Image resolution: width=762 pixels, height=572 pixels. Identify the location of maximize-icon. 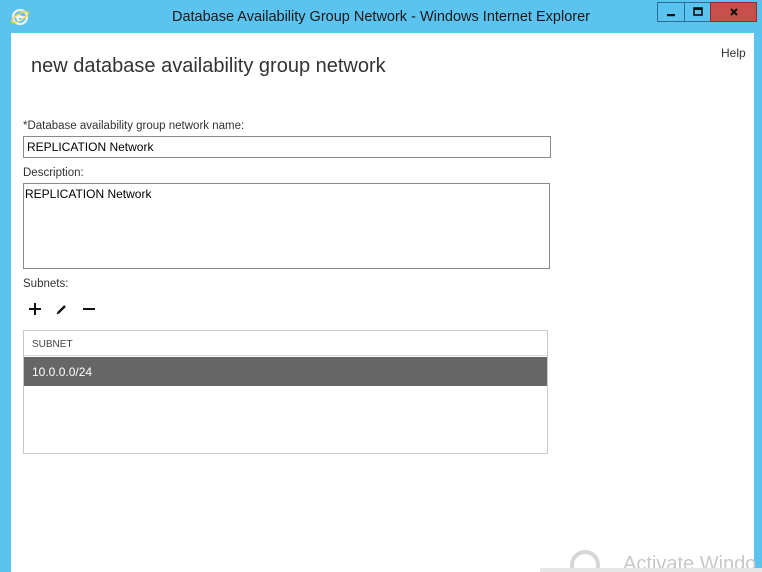
(698, 12).